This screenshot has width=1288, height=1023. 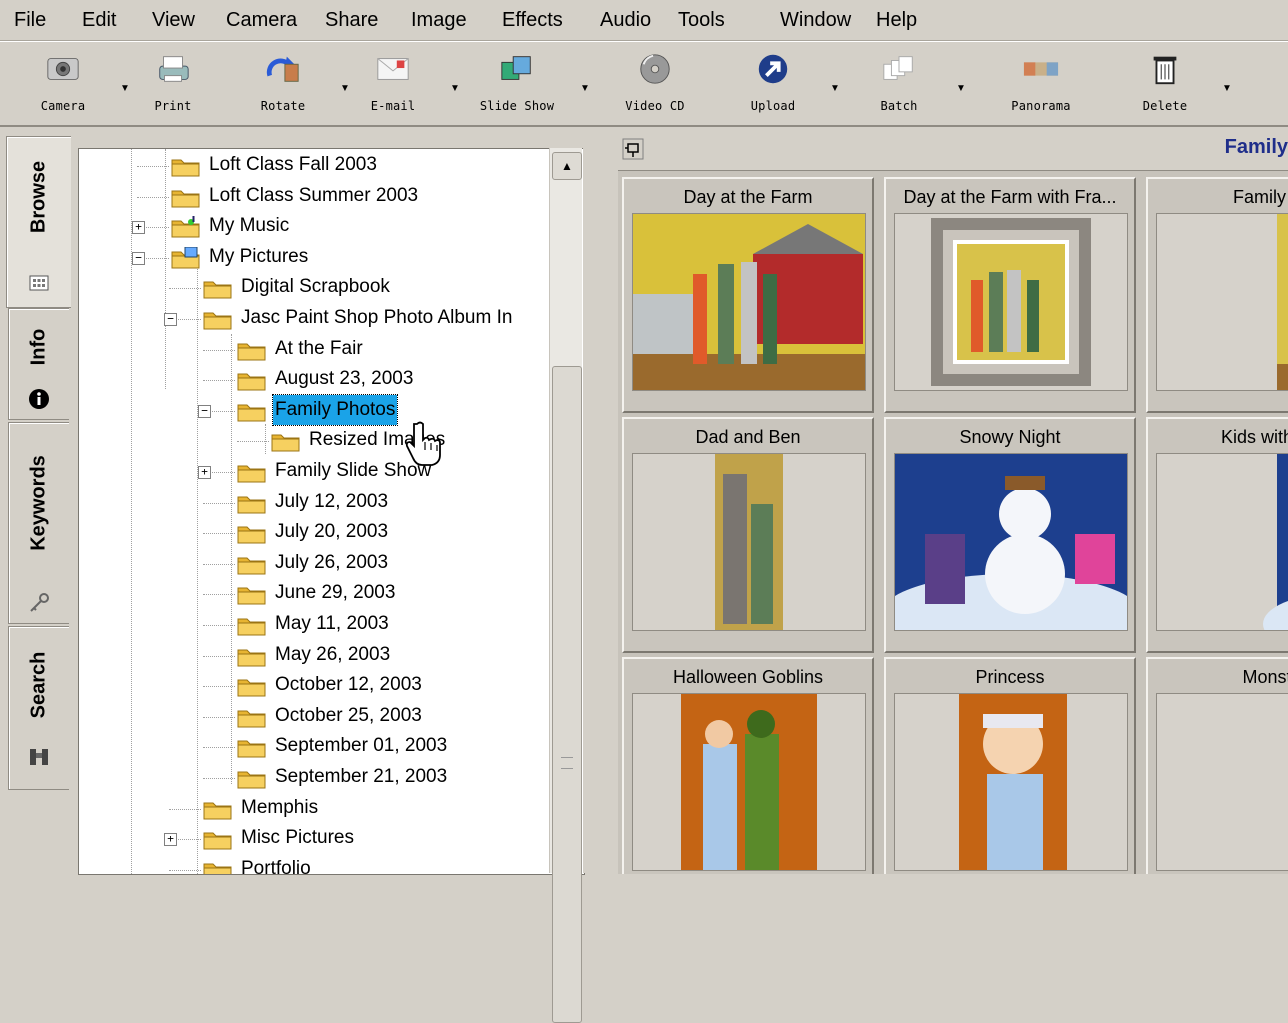 I want to click on toolbar-upload-button: Upload ▼, so click(x=779, y=83).